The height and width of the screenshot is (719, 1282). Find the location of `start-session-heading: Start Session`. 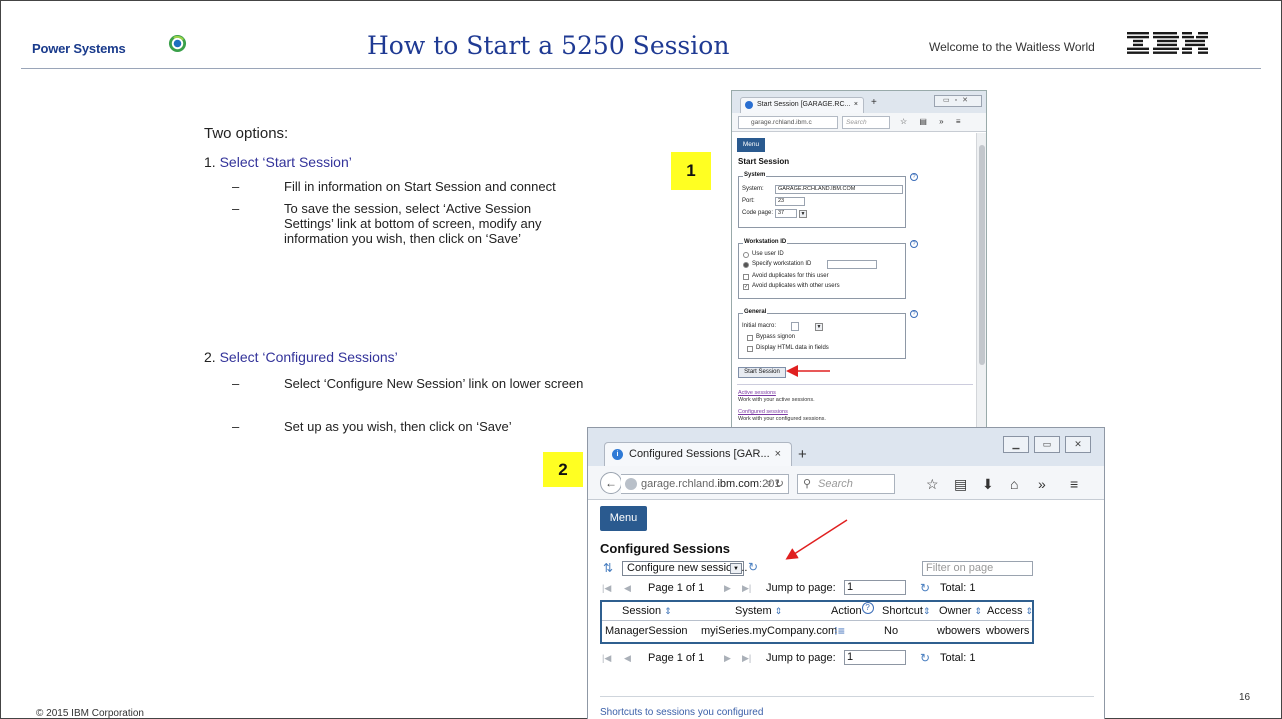

start-session-heading: Start Session is located at coordinates (764, 161).